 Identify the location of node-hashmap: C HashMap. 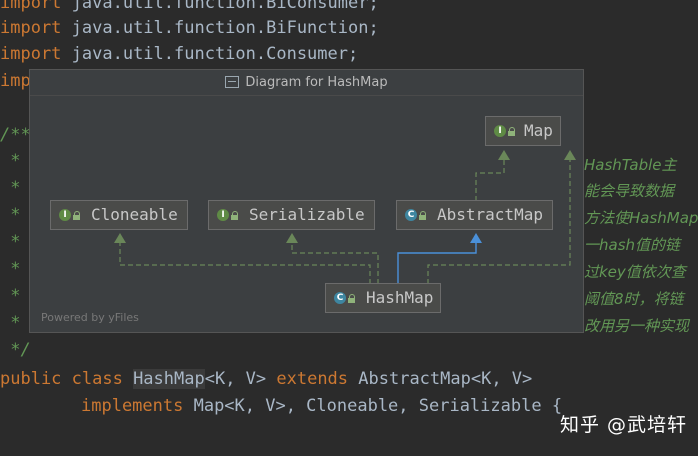
(383, 298).